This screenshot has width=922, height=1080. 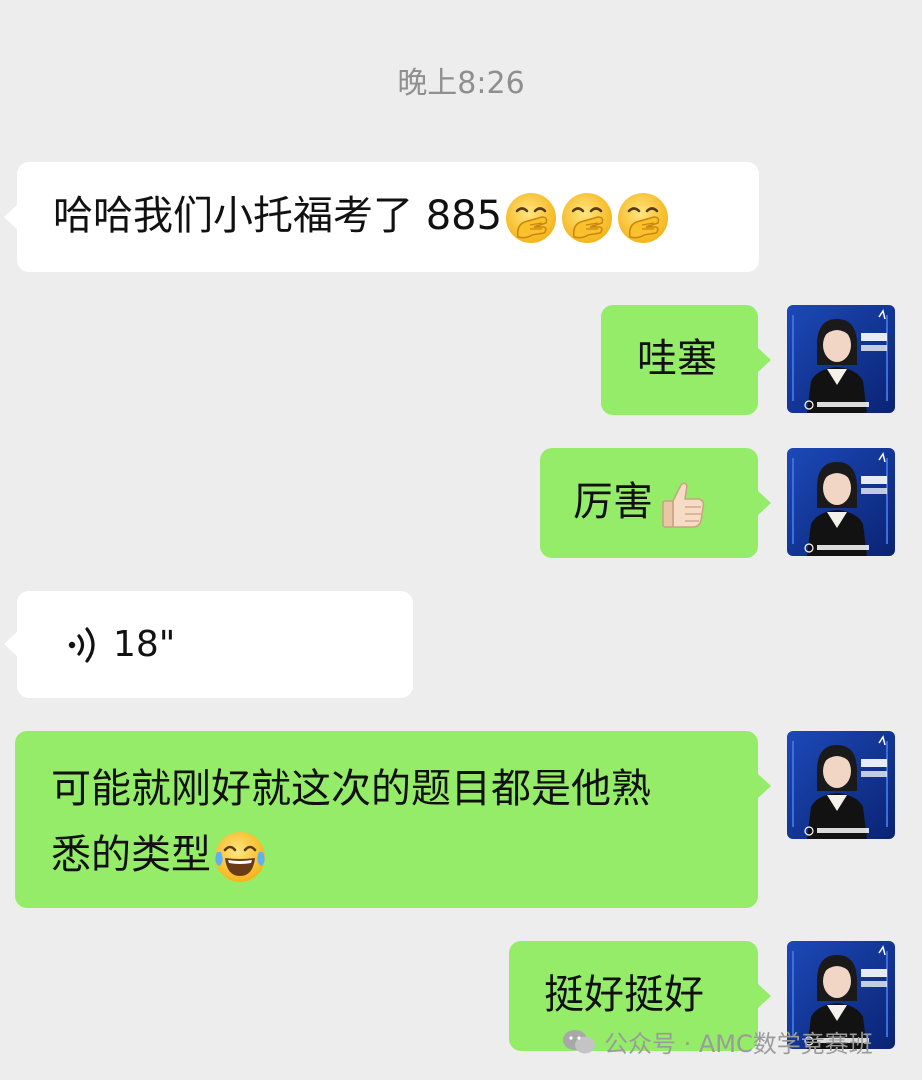 I want to click on watermark-text: 公众号 · AMC数学竞赛班, so click(x=738, y=1044).